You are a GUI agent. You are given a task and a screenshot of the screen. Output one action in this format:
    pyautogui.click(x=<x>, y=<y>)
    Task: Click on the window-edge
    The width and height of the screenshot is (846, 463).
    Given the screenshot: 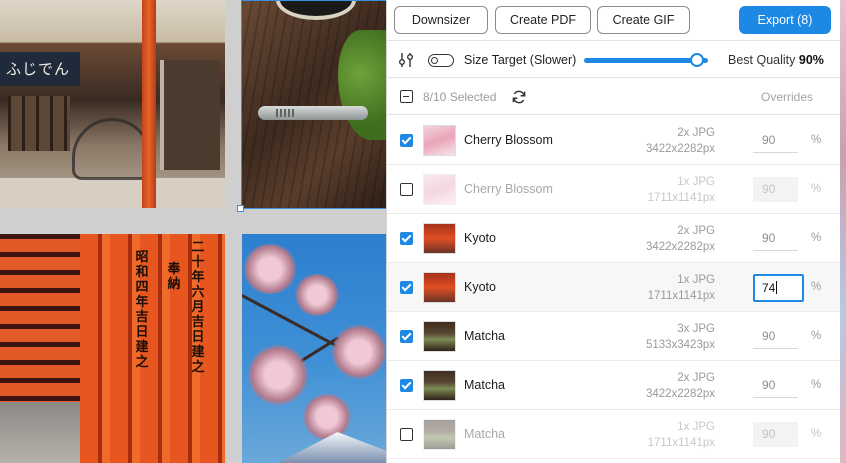 What is the action you would take?
    pyautogui.click(x=843, y=231)
    